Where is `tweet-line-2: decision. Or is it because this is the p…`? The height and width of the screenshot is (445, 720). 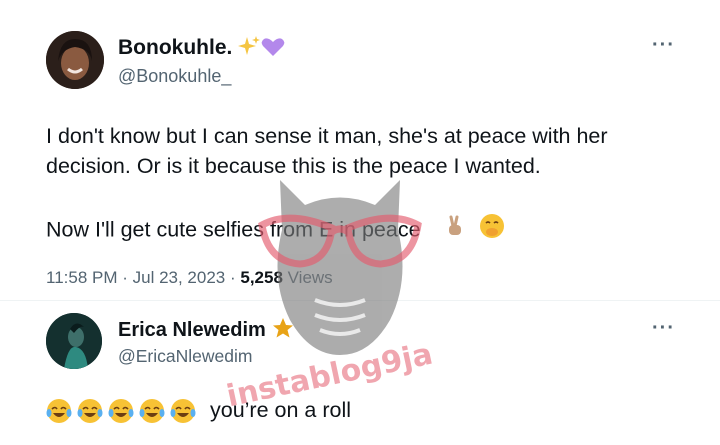
tweet-line-2: decision. Or is it because this is the p… is located at coordinates (293, 166).